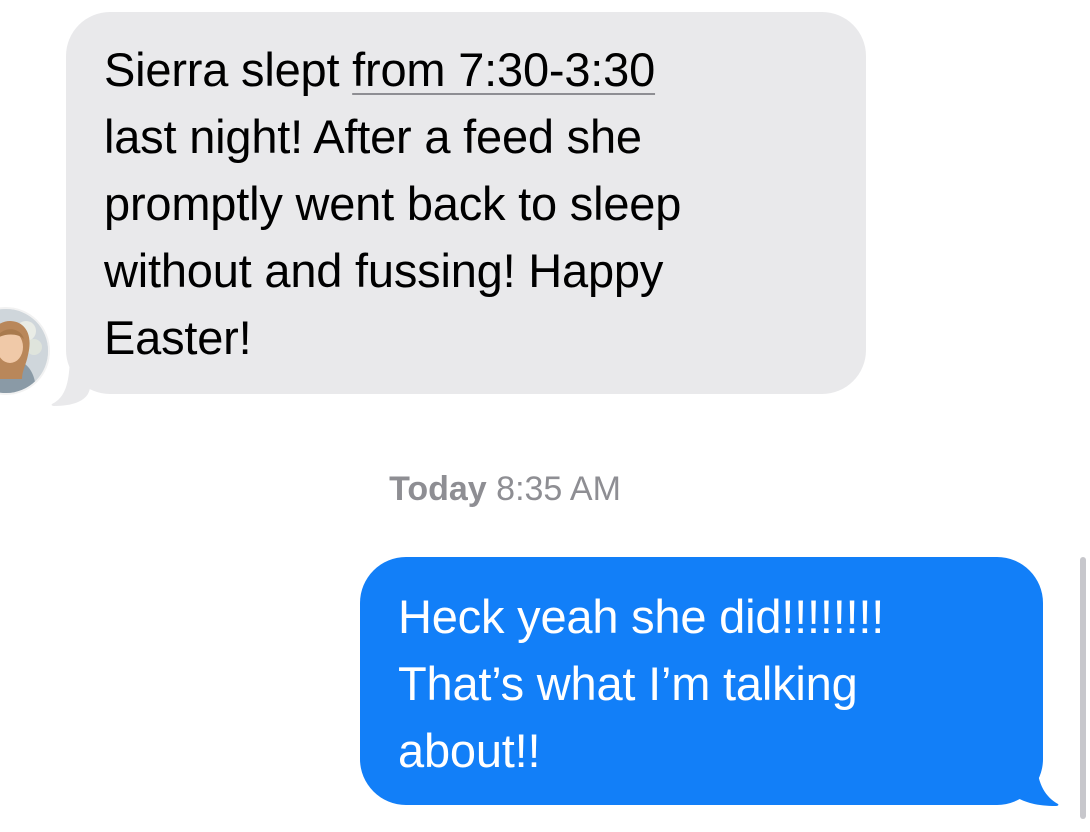 The width and height of the screenshot is (1090, 832). I want to click on avatar-photo-icon, so click(24, 351).